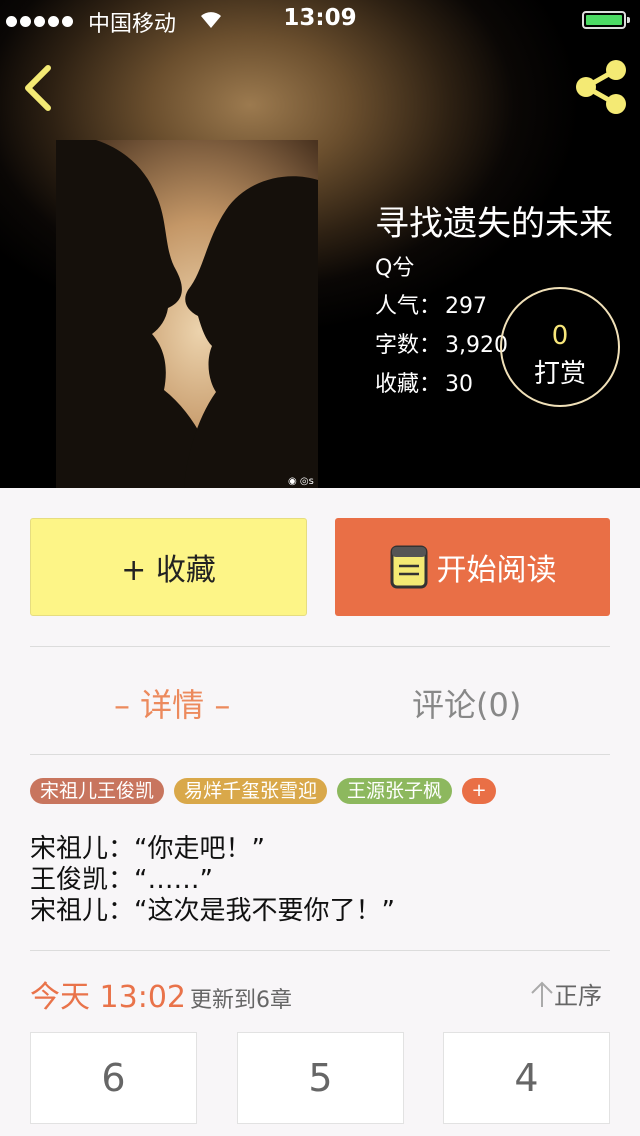 The height and width of the screenshot is (1136, 640). I want to click on tab-details: – 详情 –, so click(172, 703).